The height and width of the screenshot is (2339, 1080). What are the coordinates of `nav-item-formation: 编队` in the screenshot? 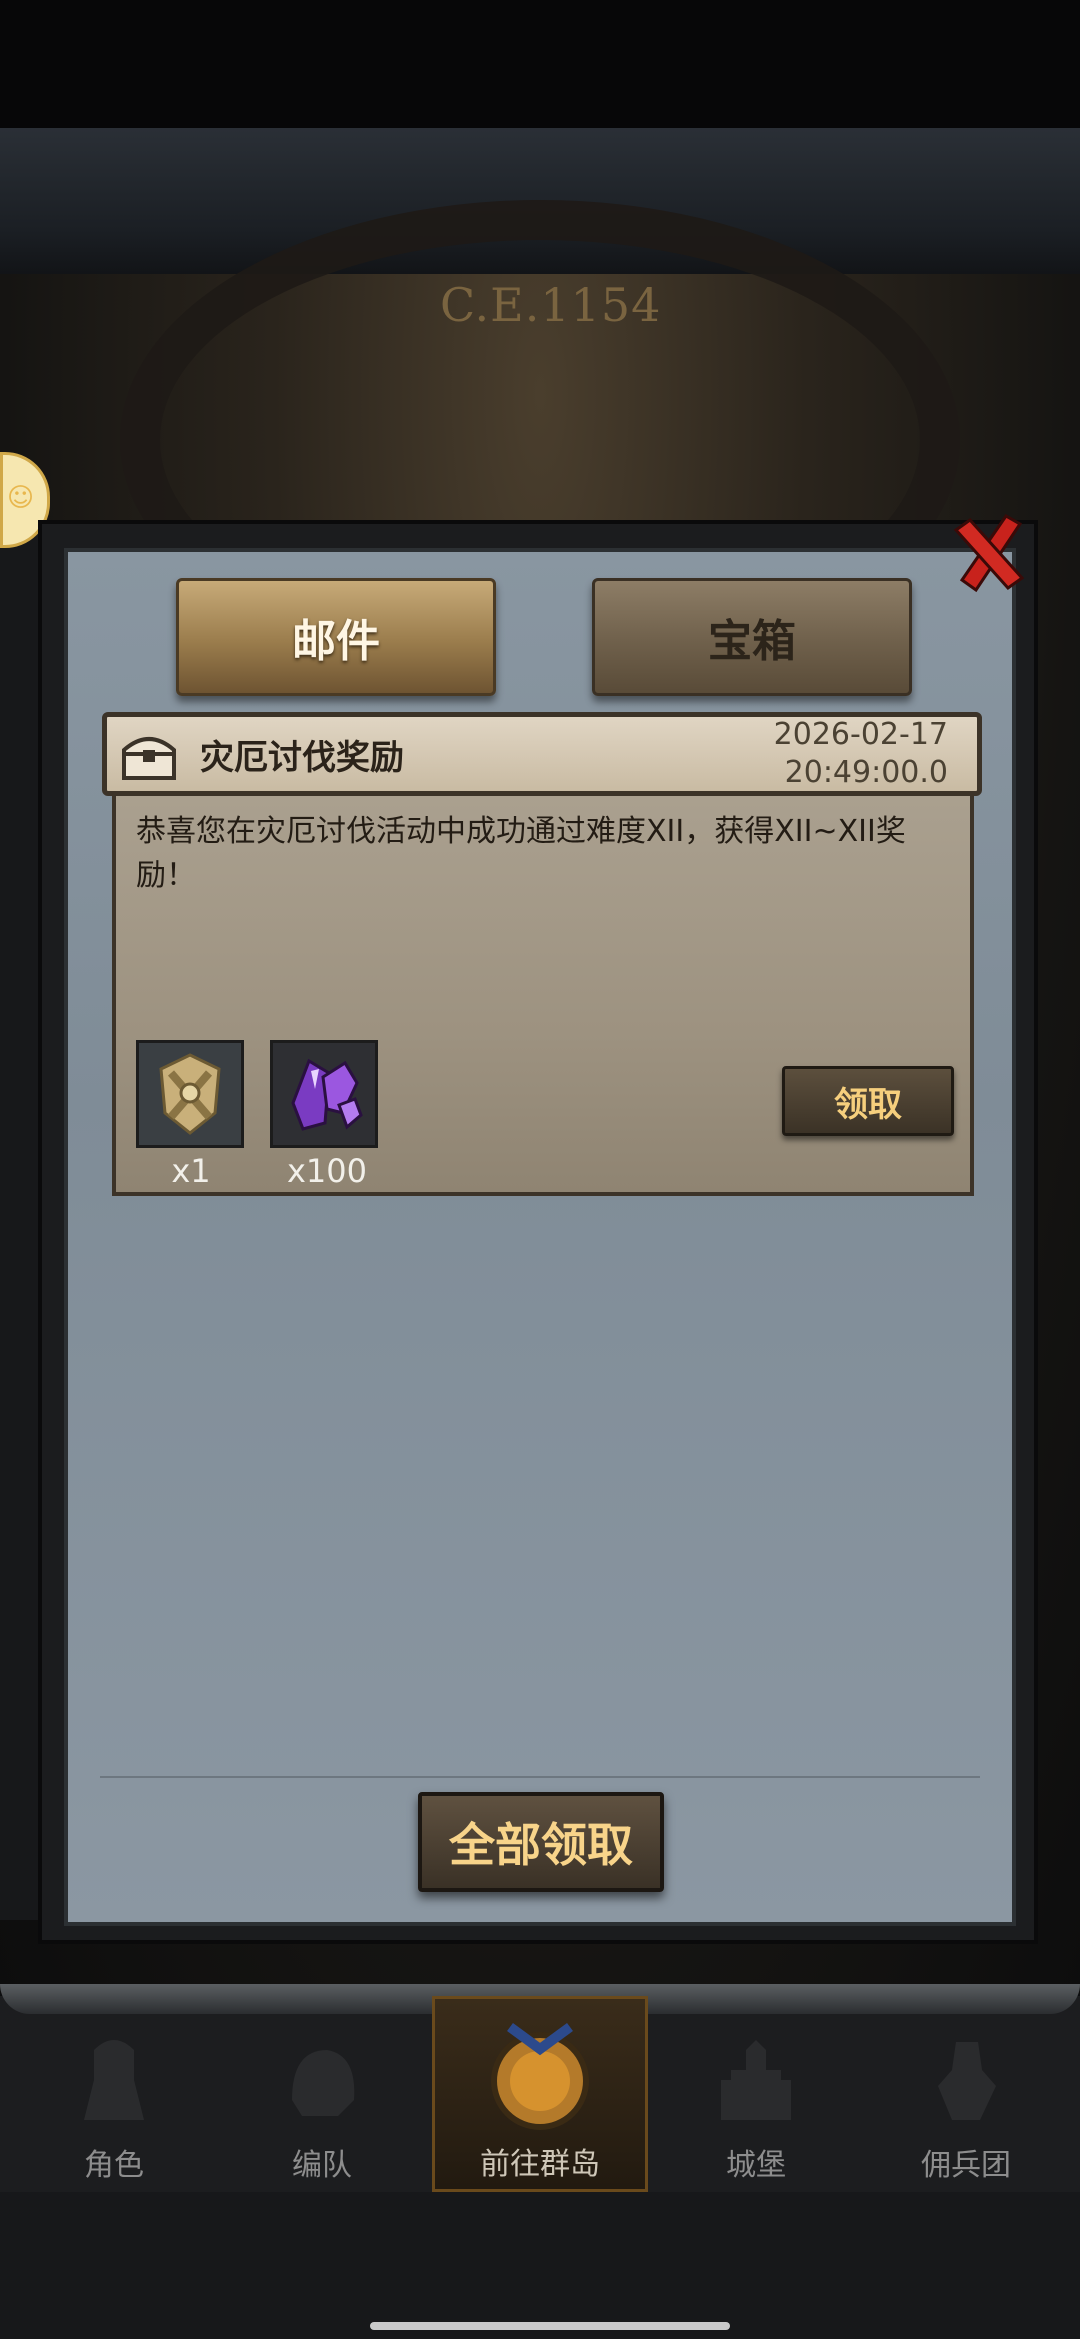 It's located at (322, 2100).